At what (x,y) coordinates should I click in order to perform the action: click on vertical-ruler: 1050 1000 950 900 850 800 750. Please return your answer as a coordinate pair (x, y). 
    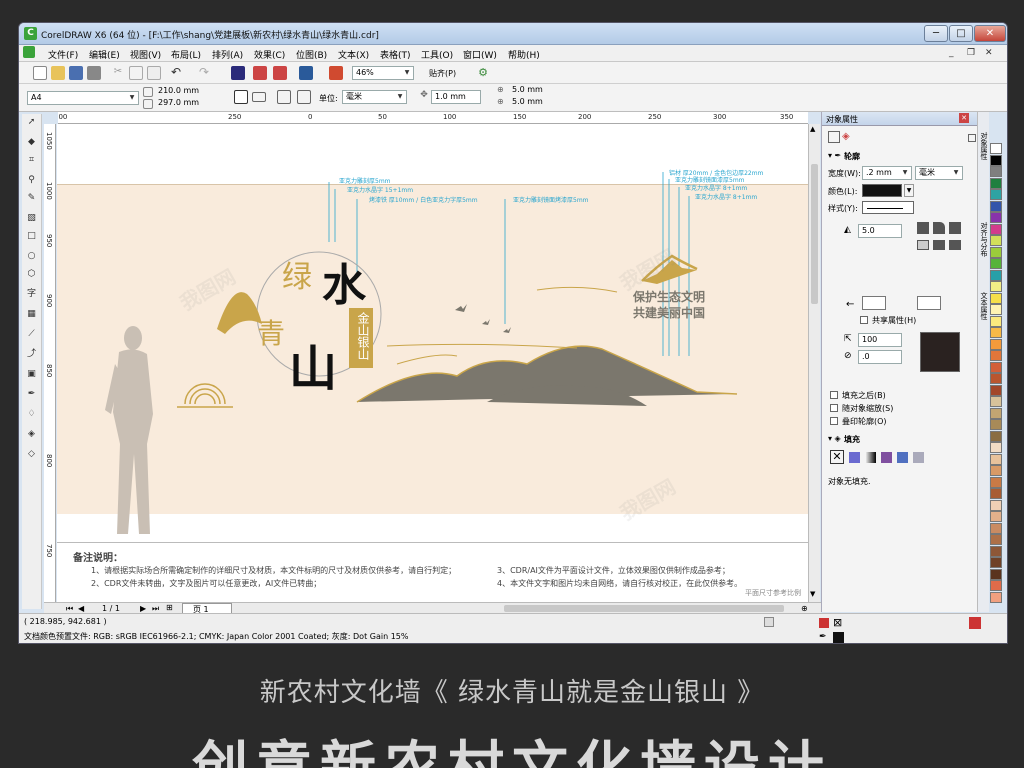
    Looking at the image, I should click on (50, 364).